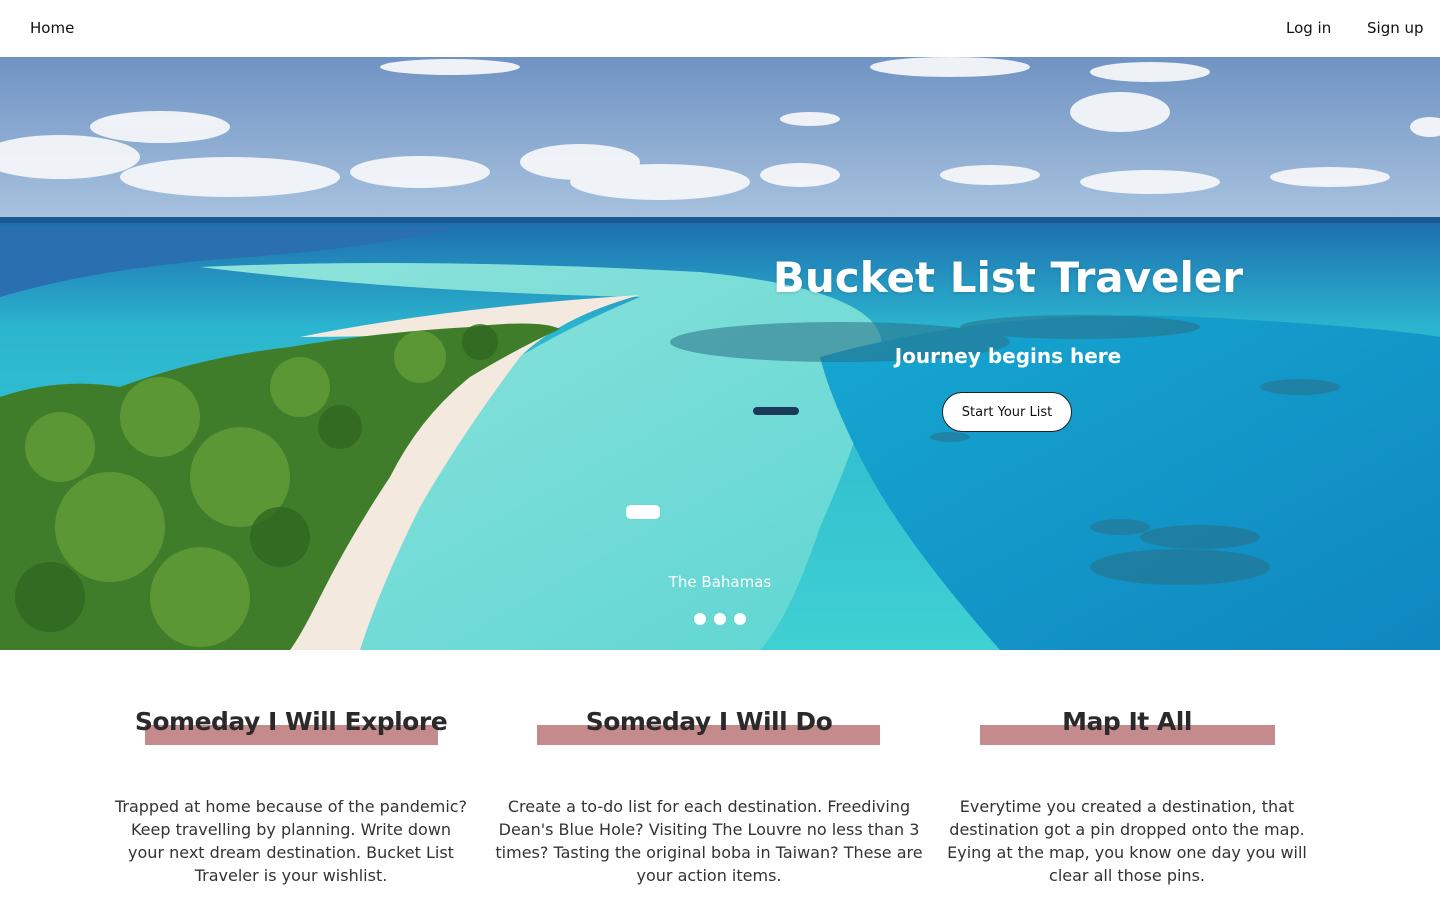  What do you see at coordinates (1008, 277) in the screenshot?
I see `hero-title: Bucket List Traveler` at bounding box center [1008, 277].